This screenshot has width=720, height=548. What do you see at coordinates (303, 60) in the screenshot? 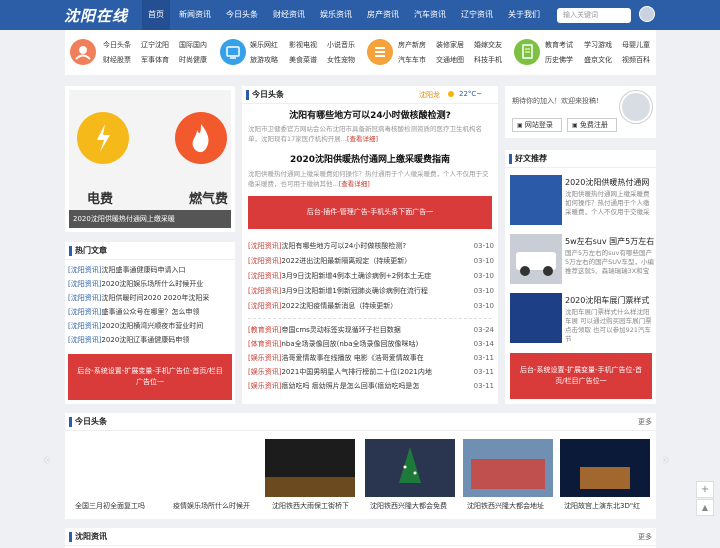
I see `category-link: 美食菜谱` at bounding box center [303, 60].